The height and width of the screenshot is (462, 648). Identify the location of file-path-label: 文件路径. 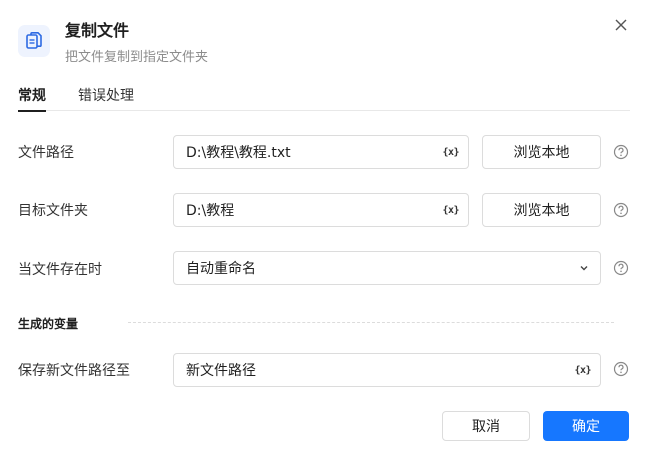
(46, 153).